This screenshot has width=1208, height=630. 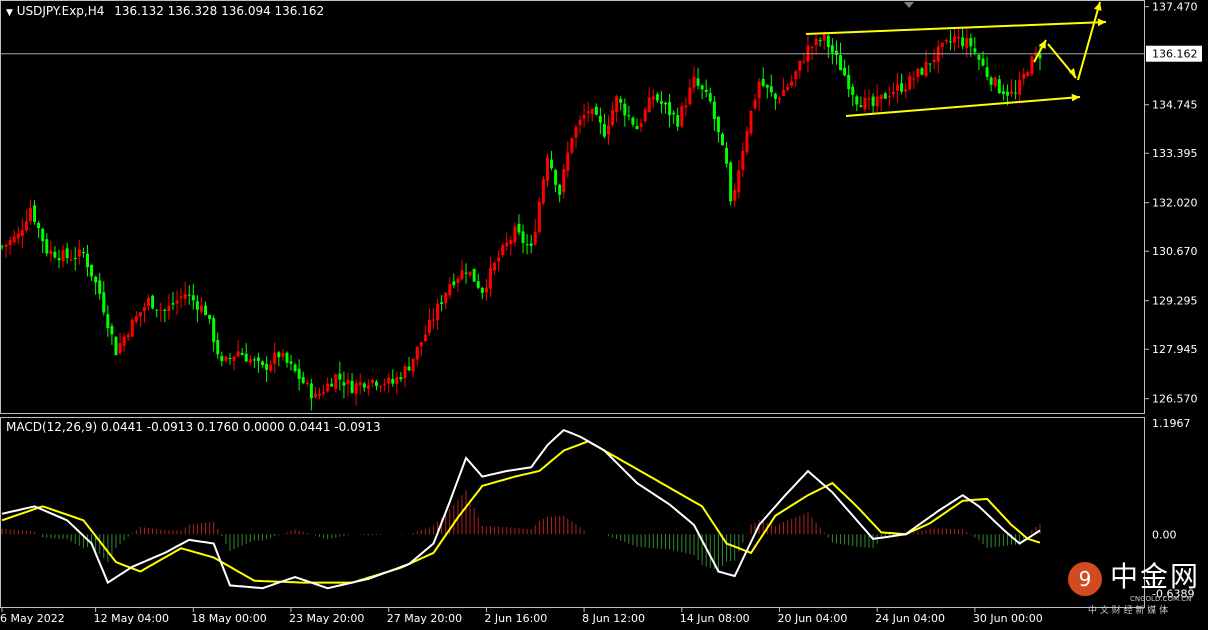 What do you see at coordinates (956, 59) in the screenshot?
I see `trend-drawings` at bounding box center [956, 59].